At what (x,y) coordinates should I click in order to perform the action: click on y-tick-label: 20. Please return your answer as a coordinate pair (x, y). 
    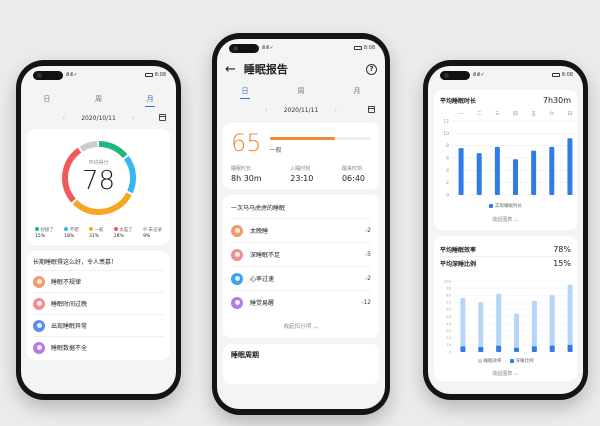
    Looking at the image, I should click on (448, 337).